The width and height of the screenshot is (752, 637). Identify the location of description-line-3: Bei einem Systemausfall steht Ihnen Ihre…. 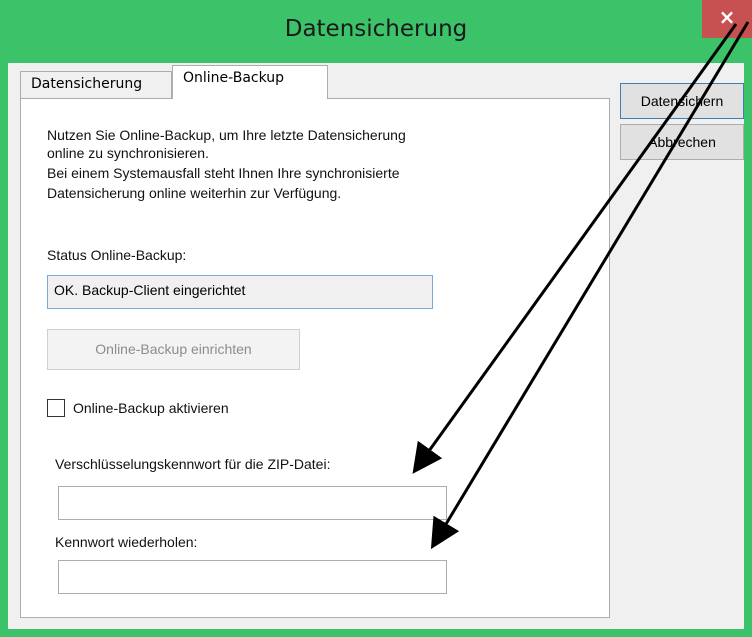
(223, 173).